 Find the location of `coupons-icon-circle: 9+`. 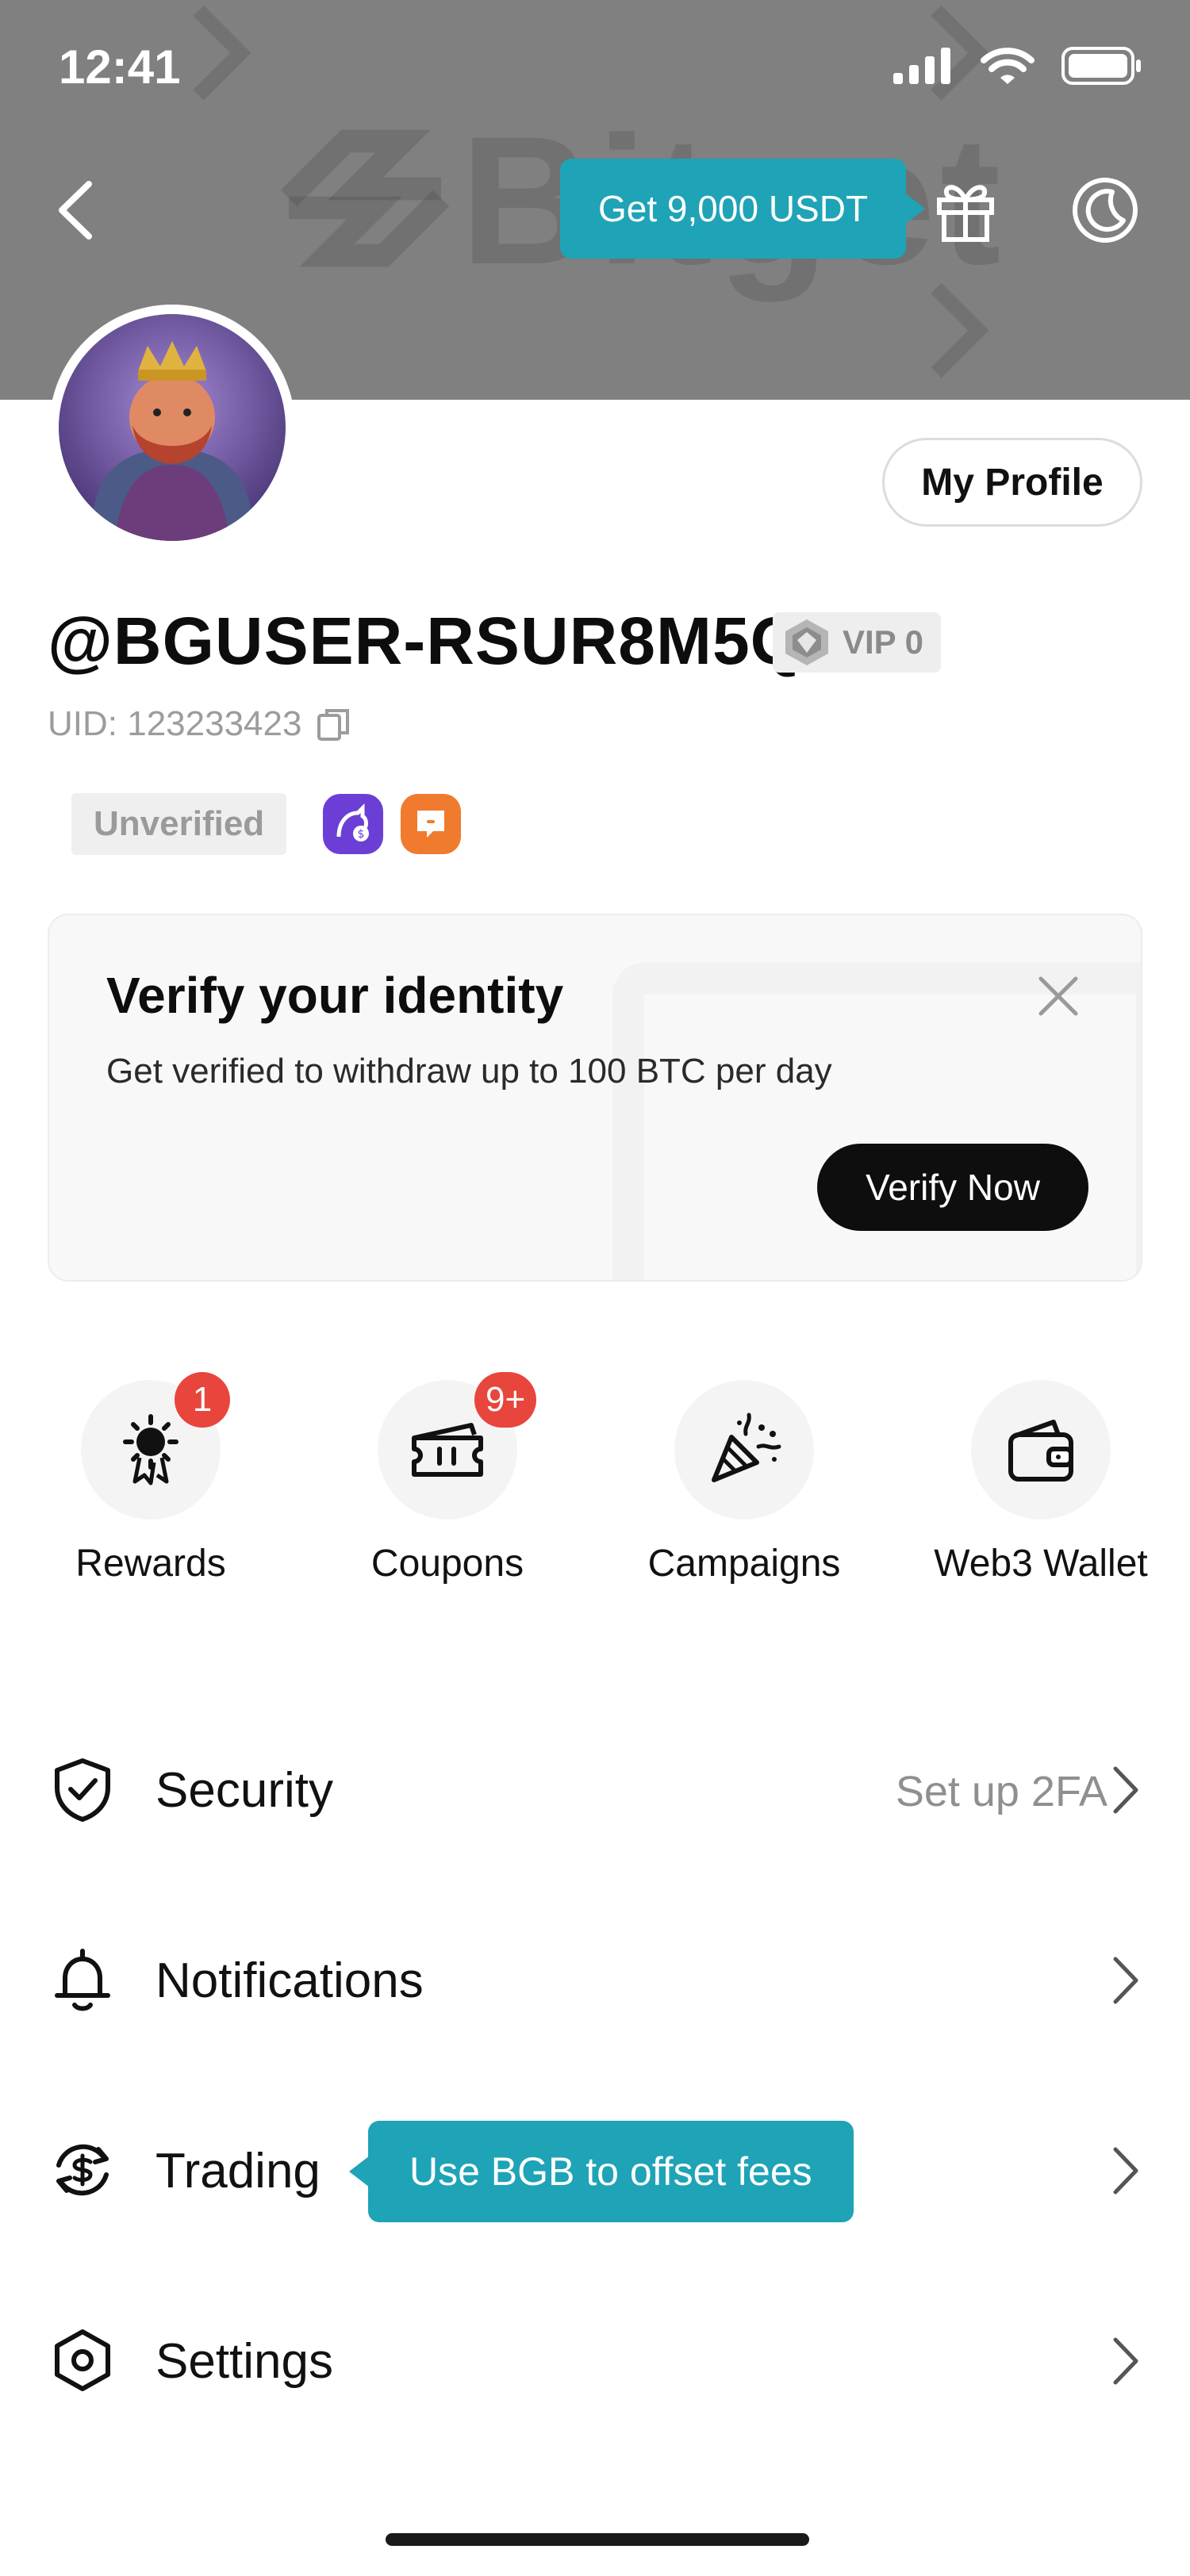

coupons-icon-circle: 9+ is located at coordinates (457, 1446).